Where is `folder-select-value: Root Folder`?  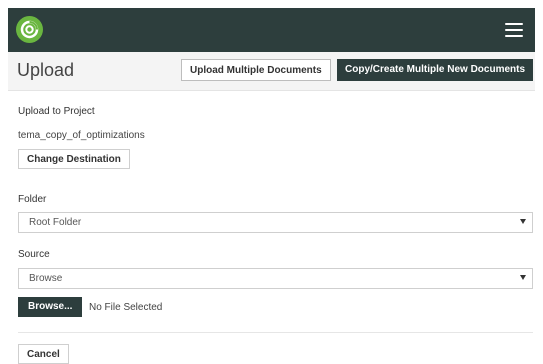
folder-select-value: Root Folder is located at coordinates (55, 222).